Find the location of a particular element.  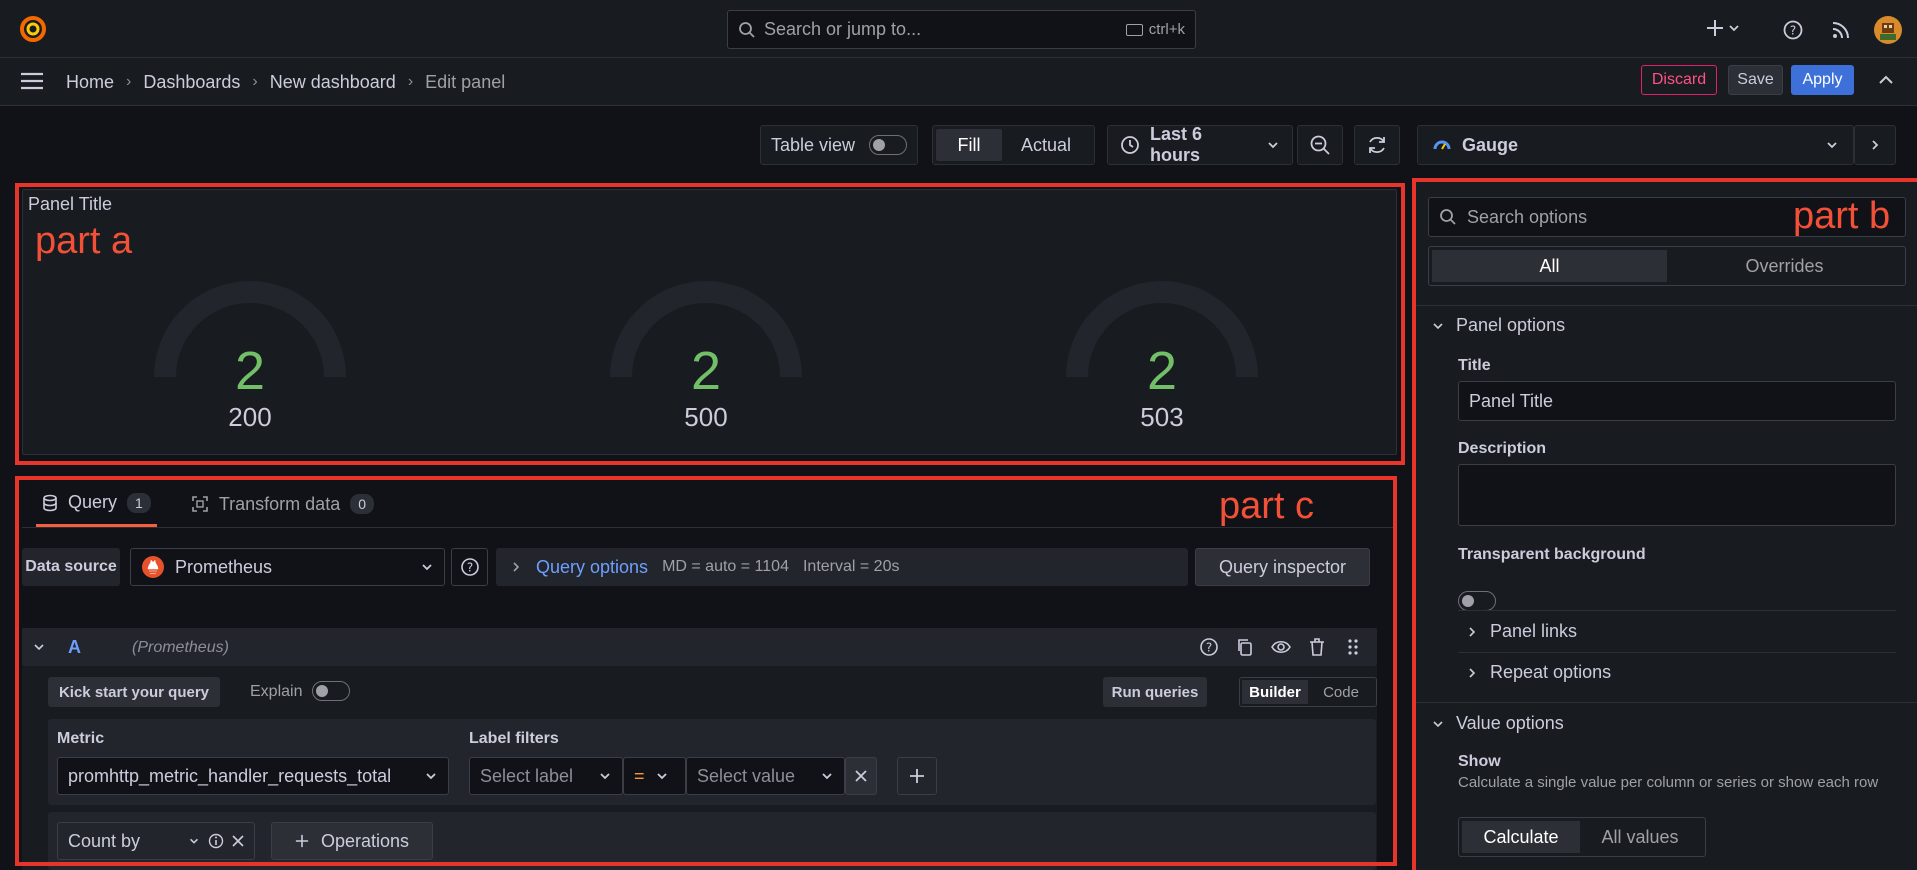

add-new-icon is located at coordinates (1724, 29).